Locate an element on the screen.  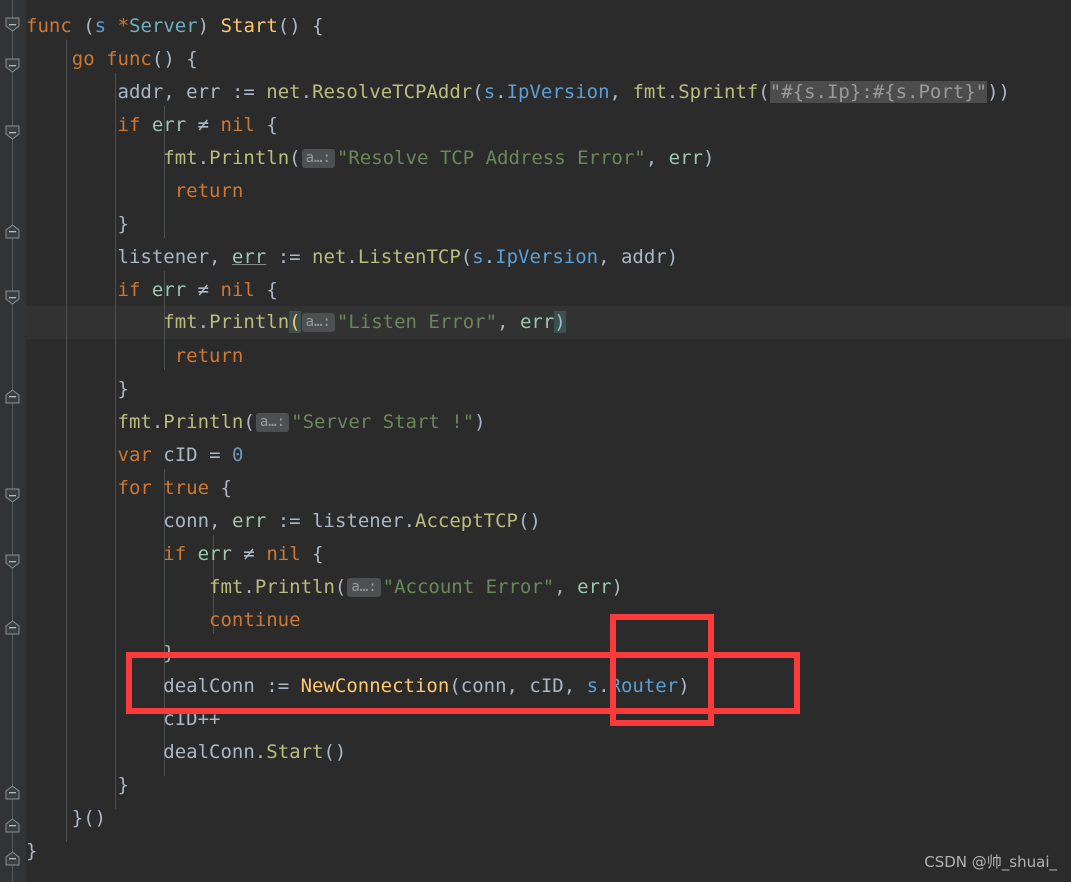
code-line: func (s *Server) Start() { is located at coordinates (175, 26).